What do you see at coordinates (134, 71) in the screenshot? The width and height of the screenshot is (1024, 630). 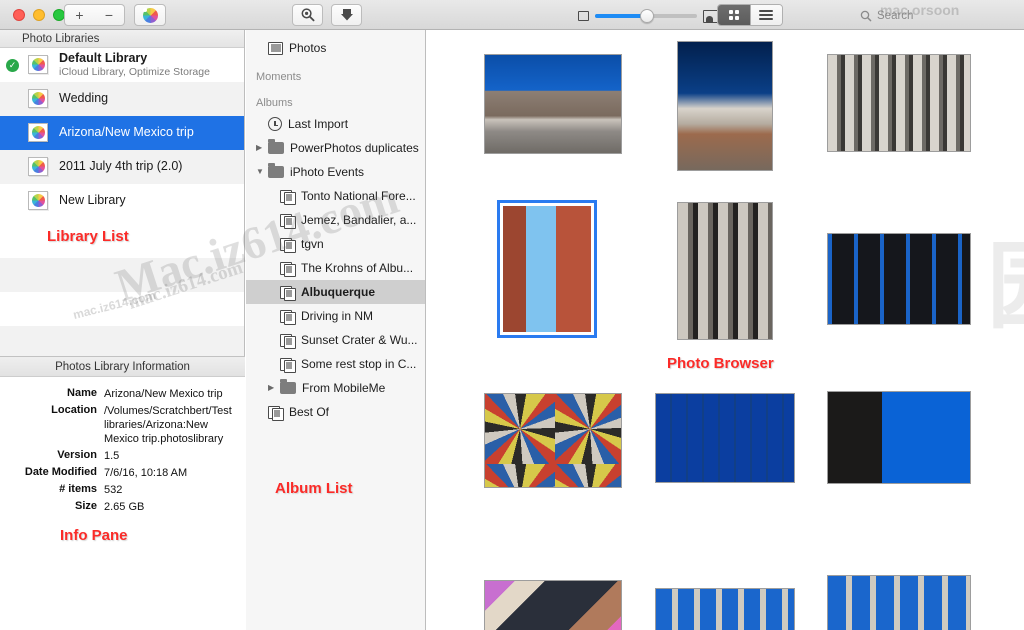 I see `library-row-subtitle: iCloud Library, Optimize Storage` at bounding box center [134, 71].